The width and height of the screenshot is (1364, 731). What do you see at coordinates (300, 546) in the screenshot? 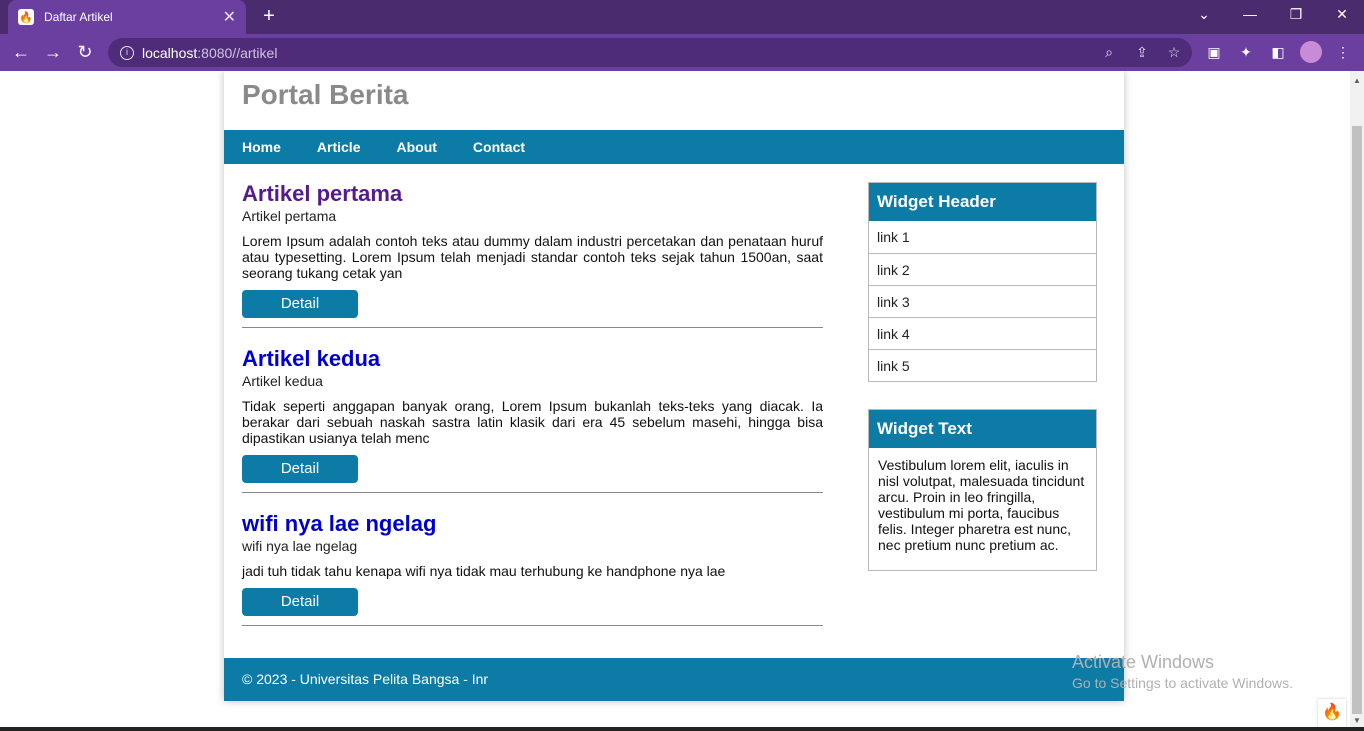
I see `article-image-broken: wifi nya lae ngelag` at bounding box center [300, 546].